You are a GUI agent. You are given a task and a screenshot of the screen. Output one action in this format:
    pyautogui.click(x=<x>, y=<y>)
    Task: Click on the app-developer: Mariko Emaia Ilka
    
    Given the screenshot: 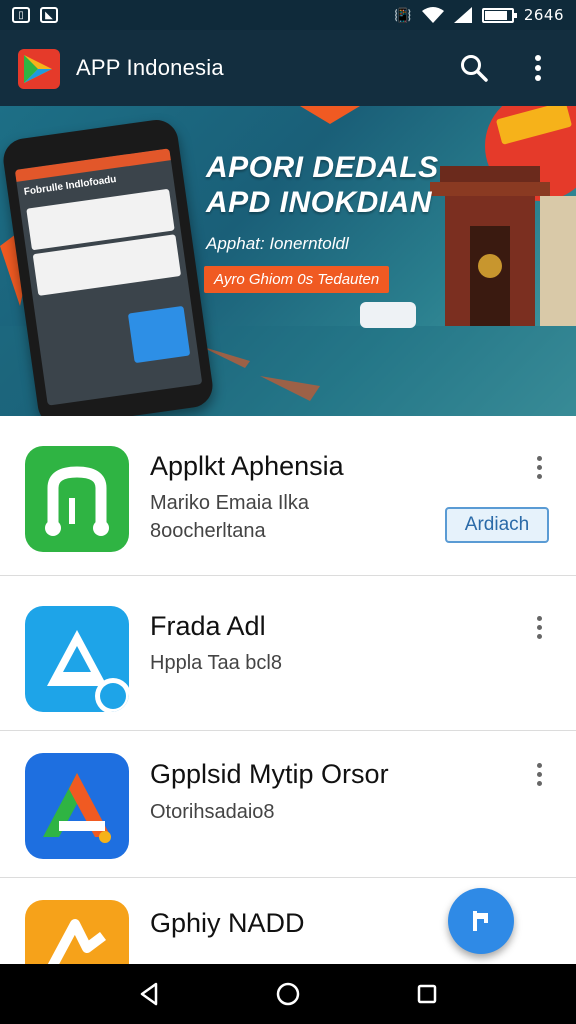 What is the action you would take?
    pyautogui.click(x=229, y=503)
    